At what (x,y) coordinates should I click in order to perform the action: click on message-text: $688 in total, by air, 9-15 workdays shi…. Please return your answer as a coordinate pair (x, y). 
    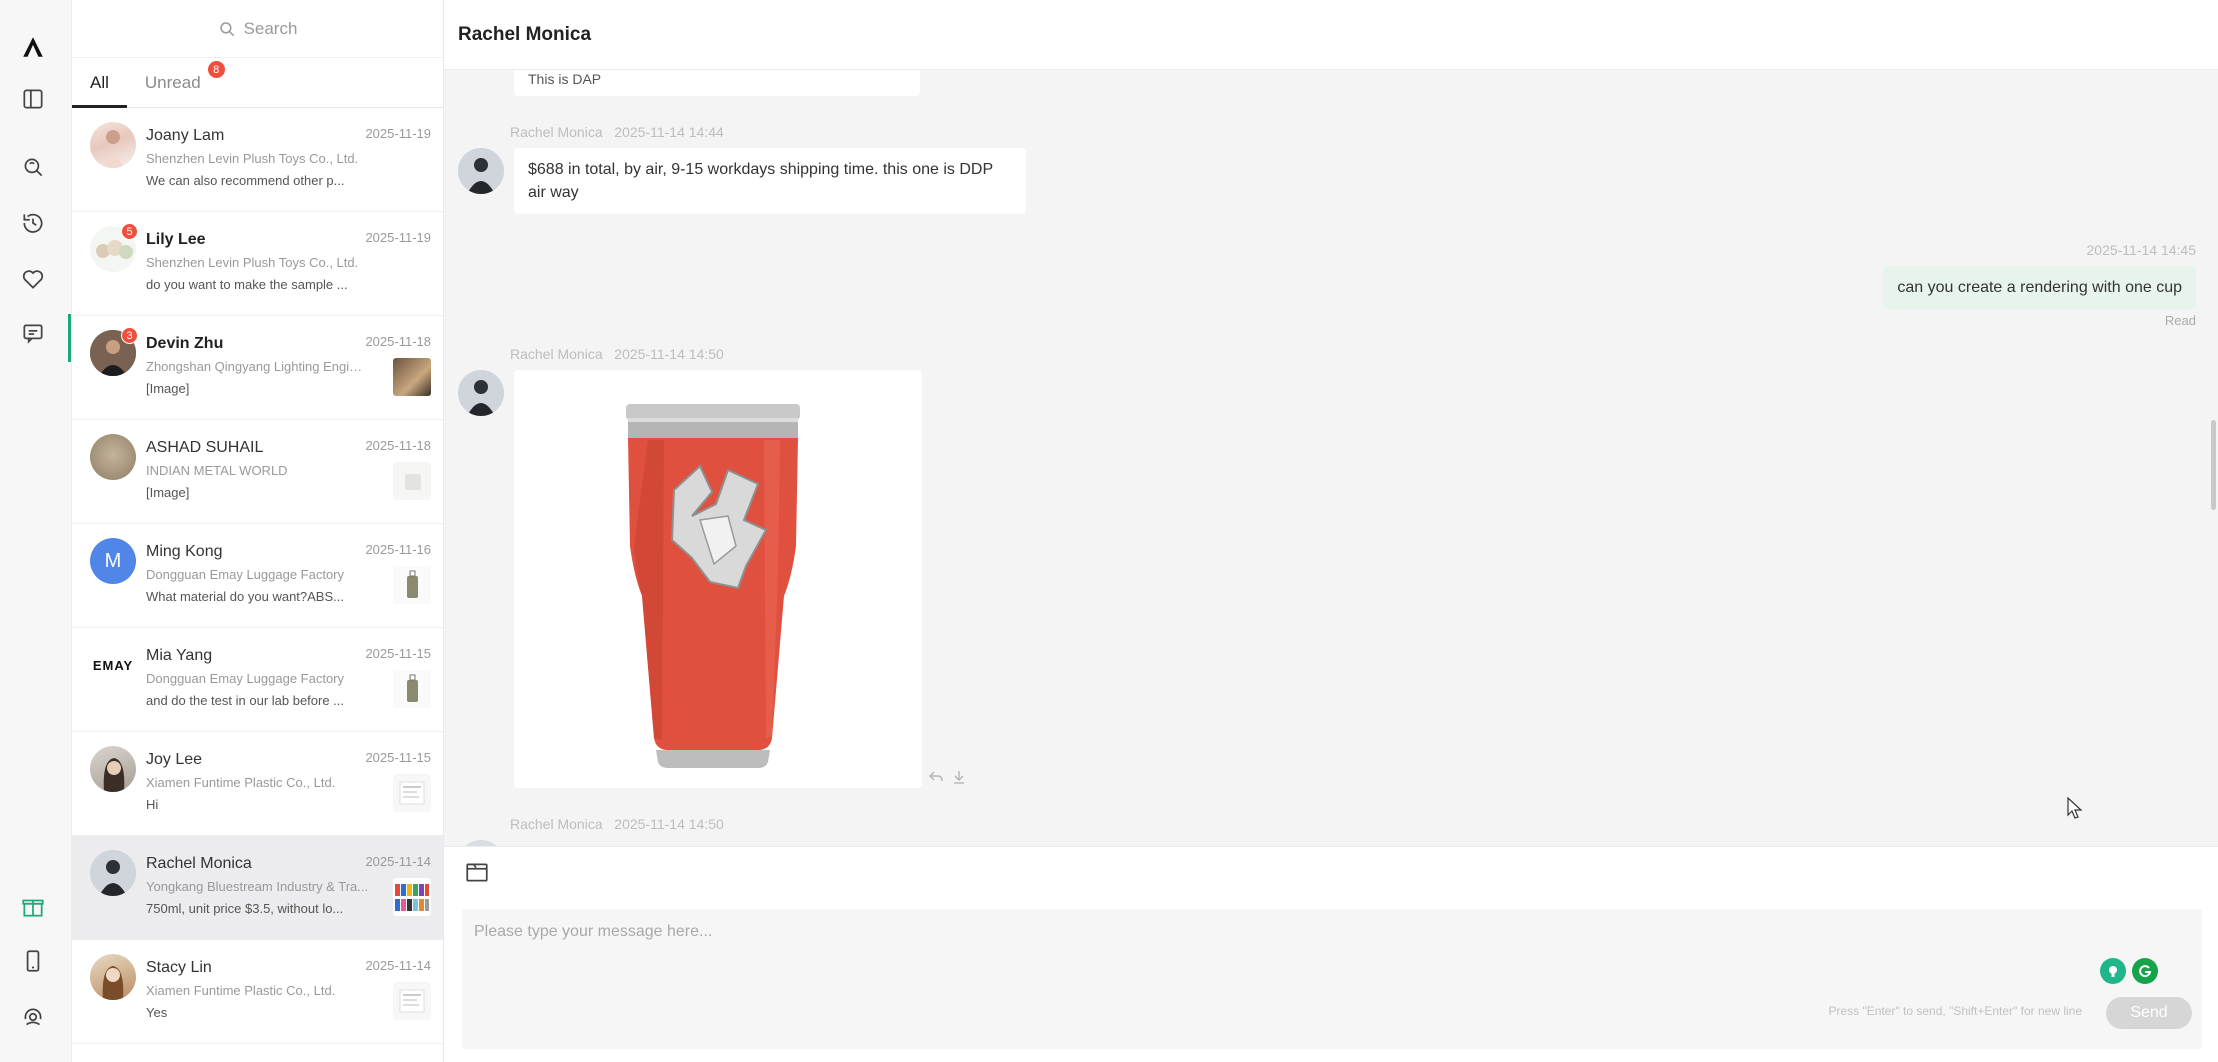
    Looking at the image, I should click on (760, 181).